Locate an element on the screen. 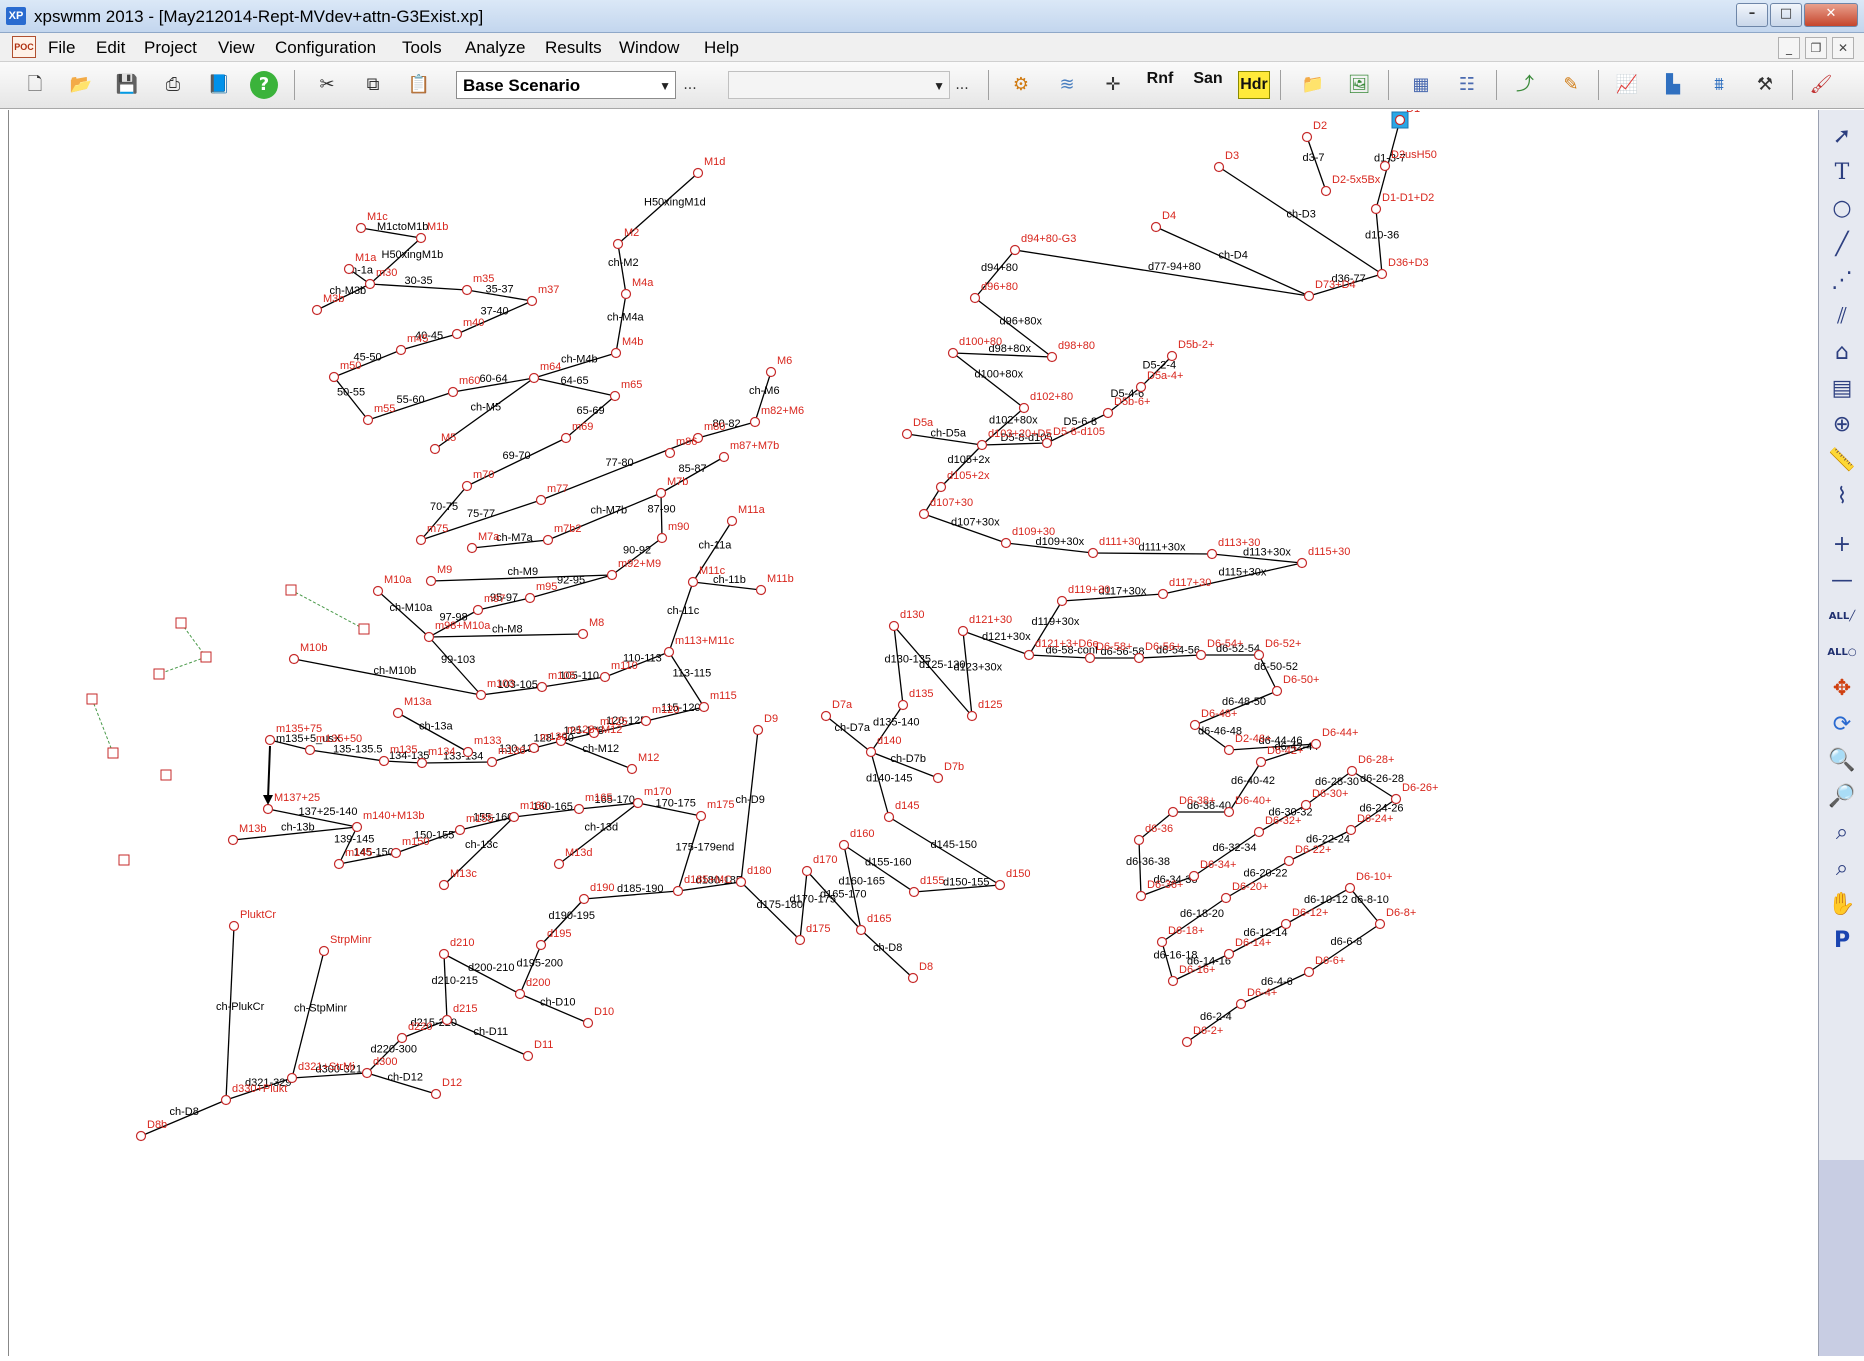 The width and height of the screenshot is (1864, 1361). link-label: ch-D5a is located at coordinates (949, 434).